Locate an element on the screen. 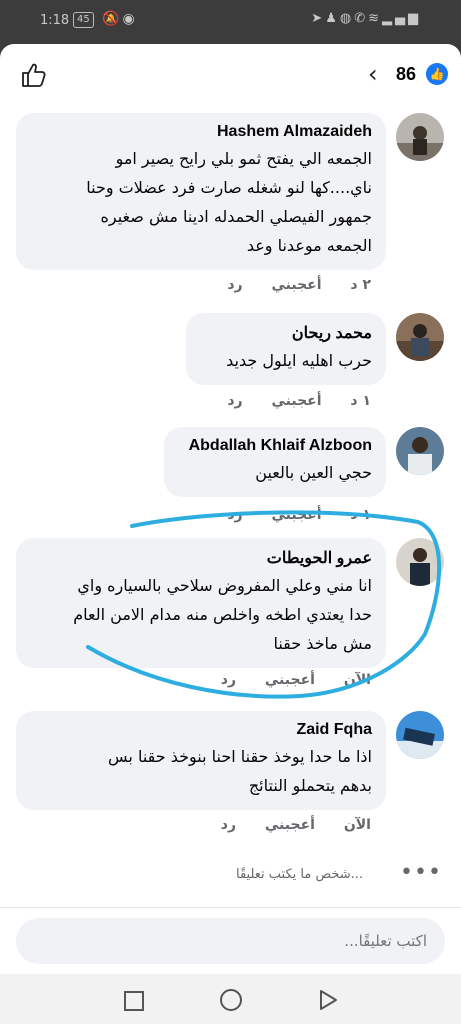 The image size is (461, 1024). eye-icon: ◉ is located at coordinates (130, 19).